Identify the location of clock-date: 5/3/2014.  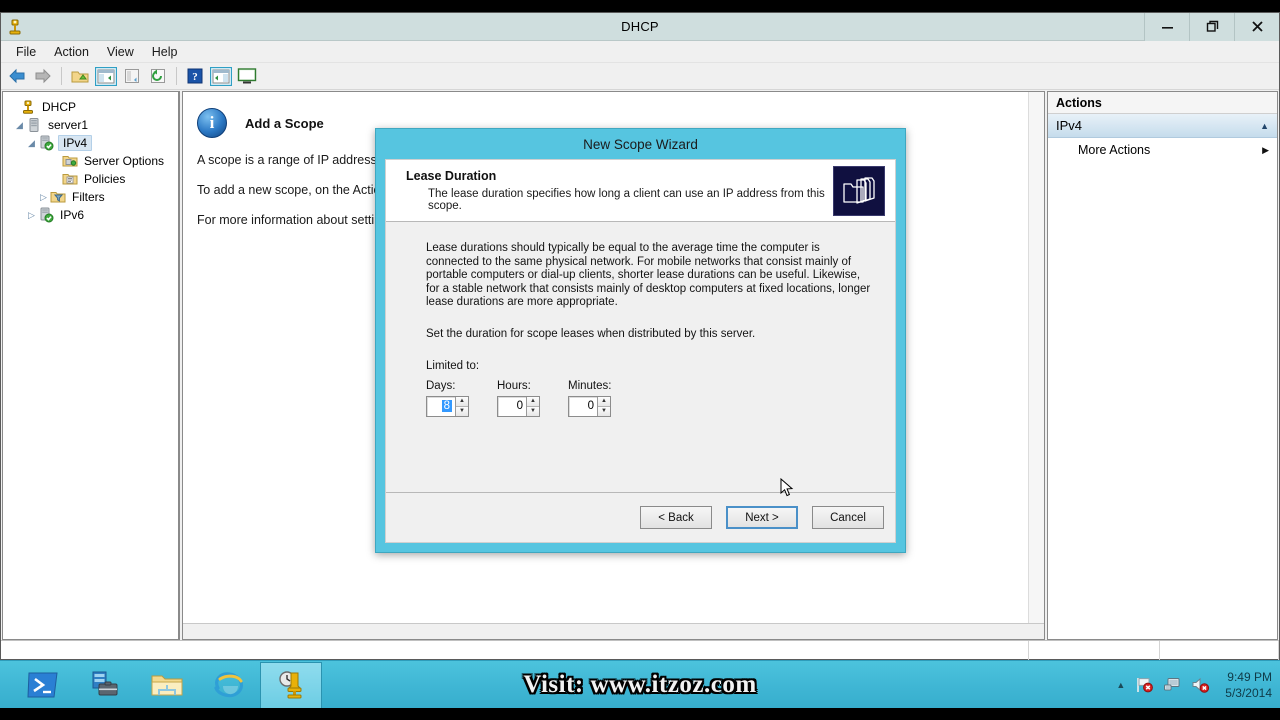
(1248, 692).